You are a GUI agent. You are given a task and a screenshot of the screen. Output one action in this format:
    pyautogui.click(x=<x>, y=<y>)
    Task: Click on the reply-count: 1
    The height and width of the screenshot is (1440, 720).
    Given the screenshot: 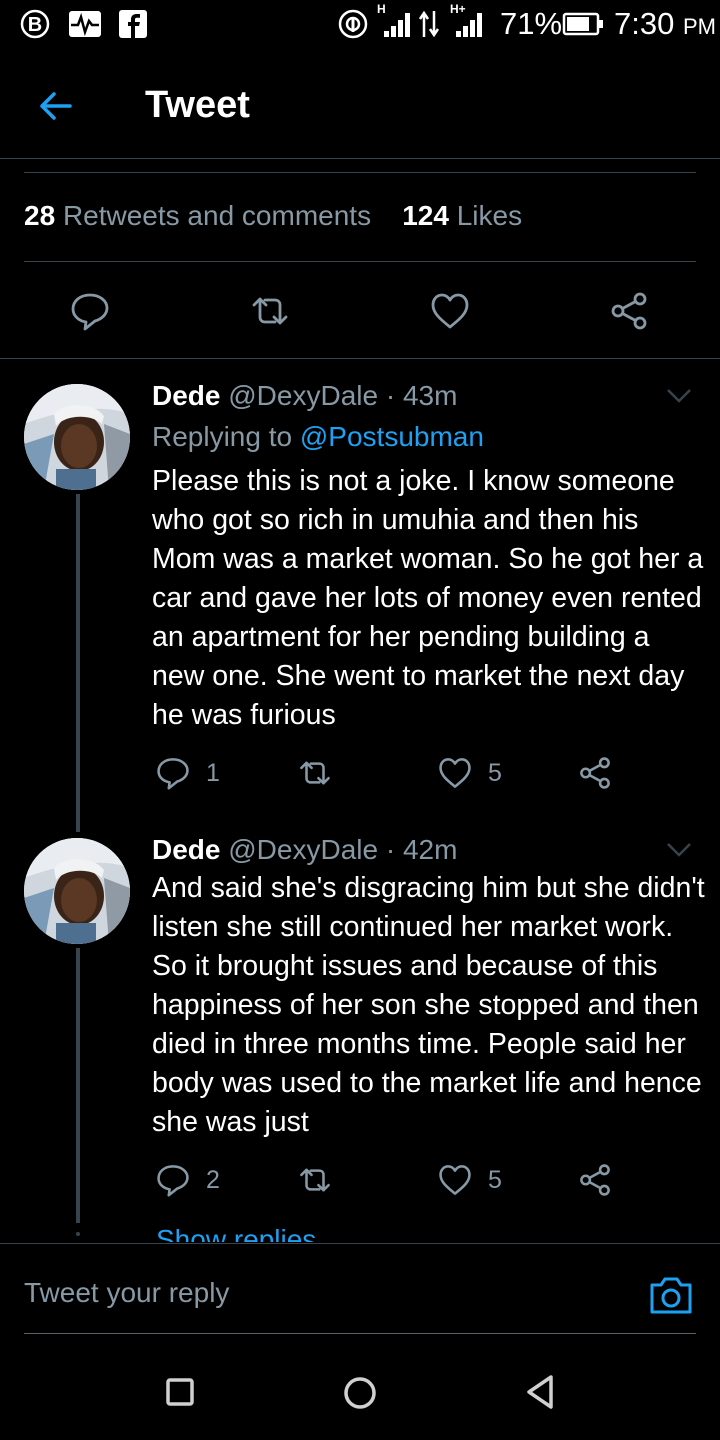 What is the action you would take?
    pyautogui.click(x=213, y=773)
    